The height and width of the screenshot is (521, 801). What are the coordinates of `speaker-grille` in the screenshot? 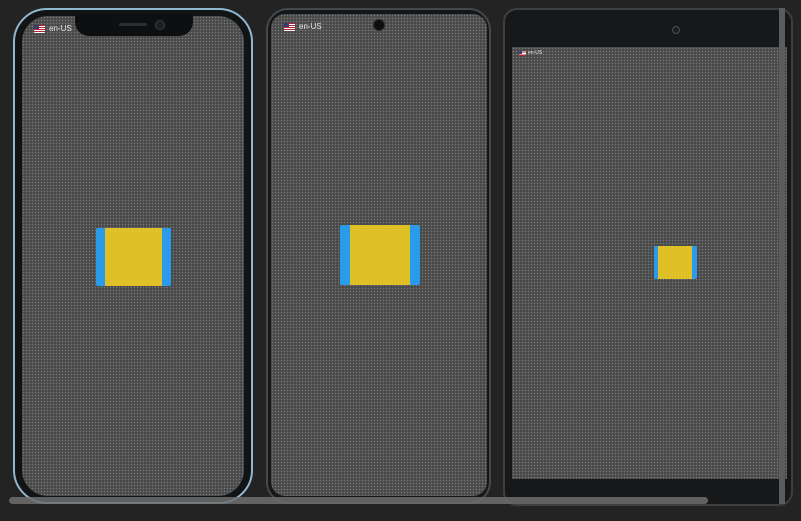 It's located at (133, 24).